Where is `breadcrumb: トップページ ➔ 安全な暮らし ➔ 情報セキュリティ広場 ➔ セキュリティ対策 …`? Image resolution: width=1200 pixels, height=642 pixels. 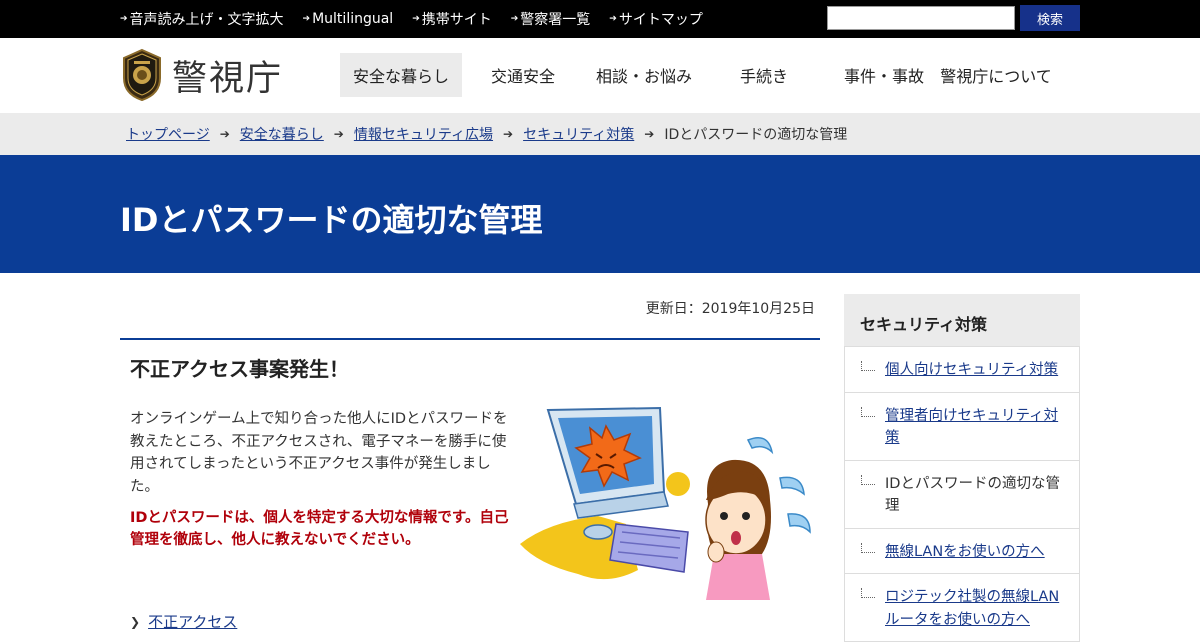 breadcrumb: トップページ ➔ 安全な暮らし ➔ 情報セキュリティ広場 ➔ セキュリティ対策 … is located at coordinates (600, 134).